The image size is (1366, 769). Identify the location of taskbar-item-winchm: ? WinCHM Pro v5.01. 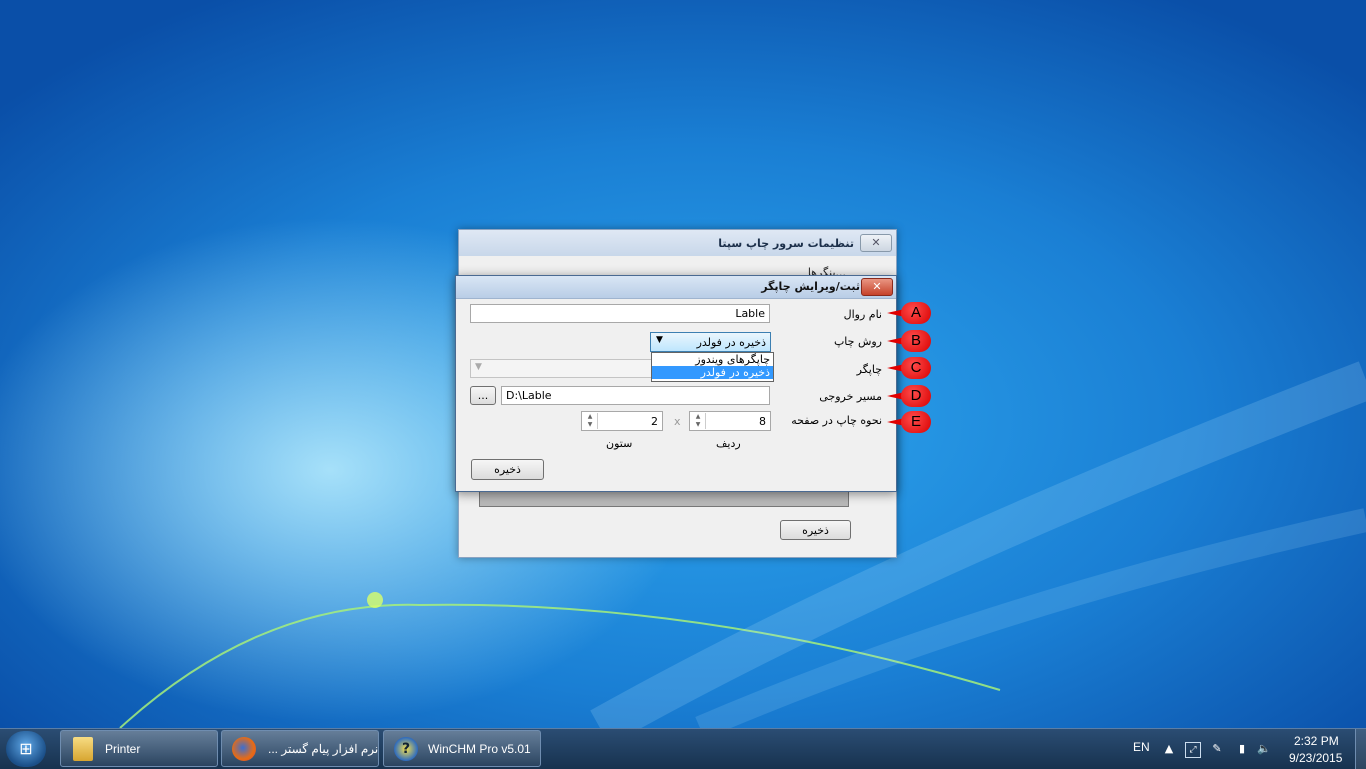
(462, 748).